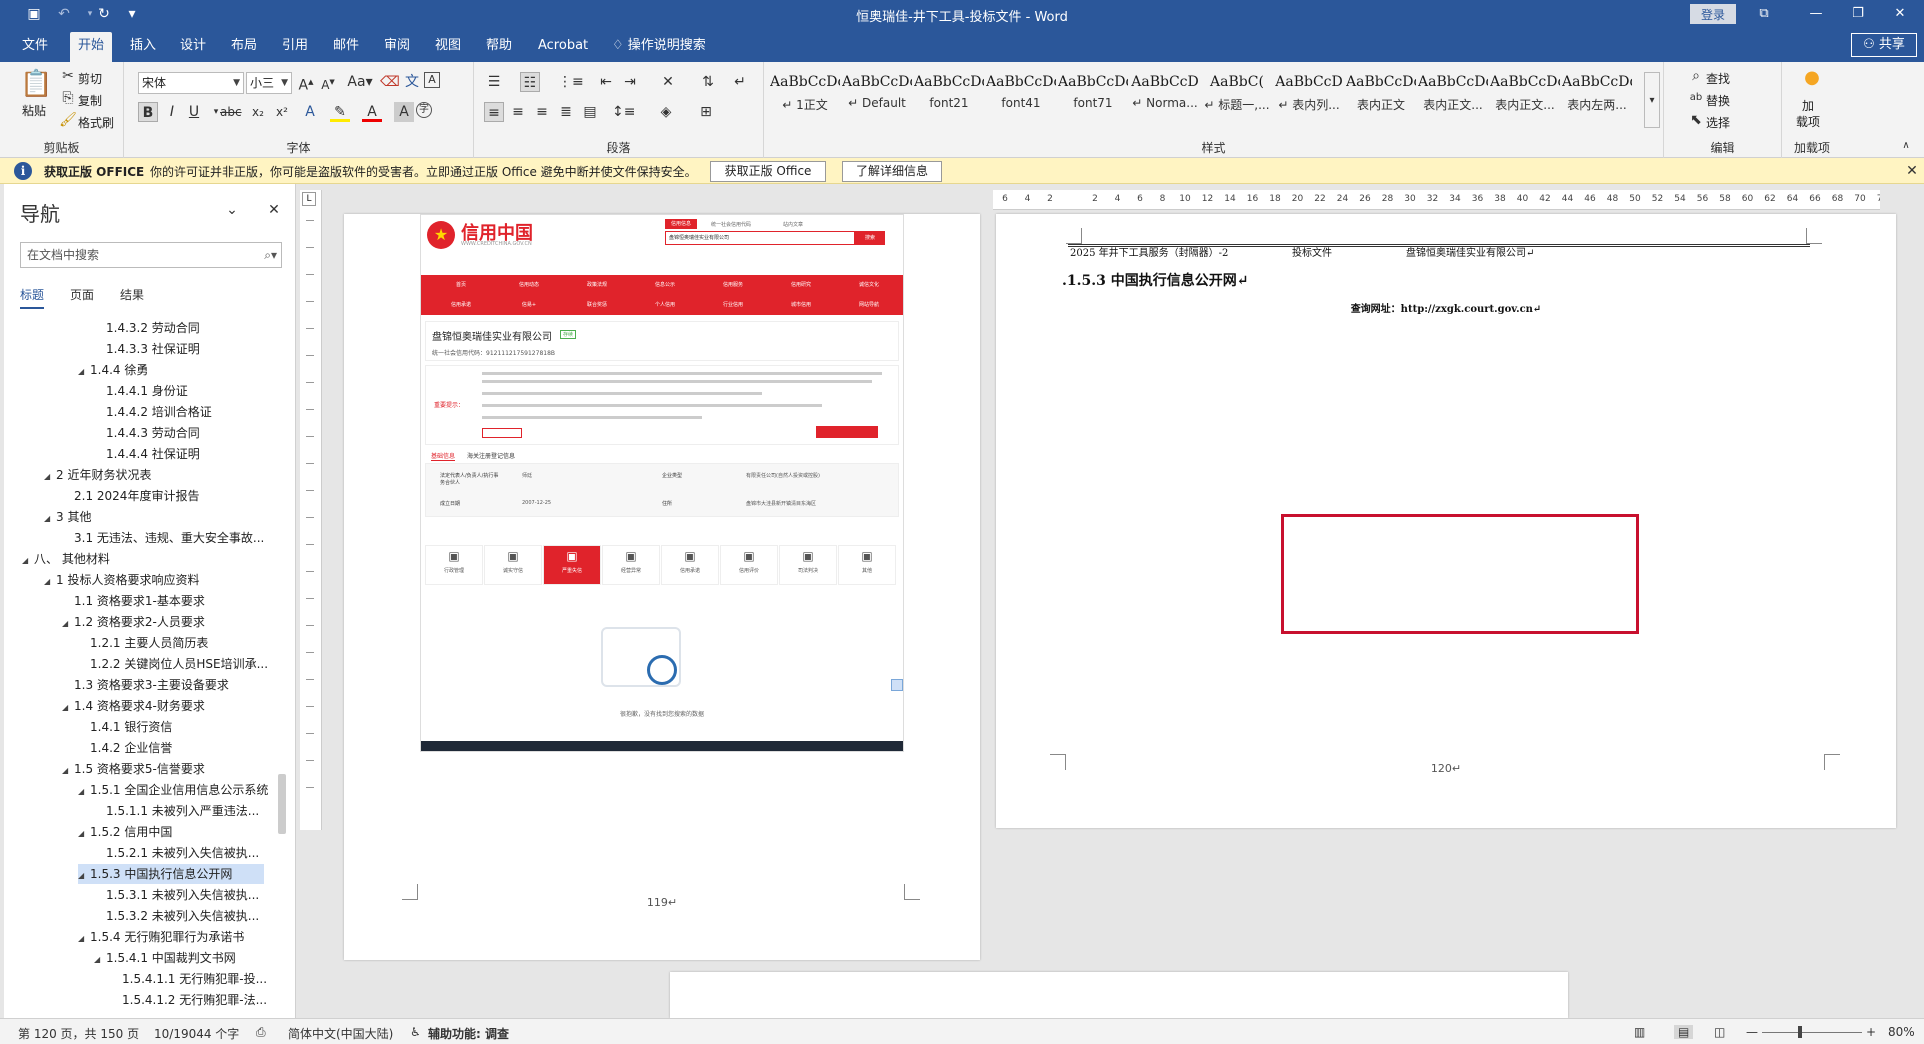 The image size is (1924, 1044). I want to click on nav-tab-headings: 标题, so click(32, 297).